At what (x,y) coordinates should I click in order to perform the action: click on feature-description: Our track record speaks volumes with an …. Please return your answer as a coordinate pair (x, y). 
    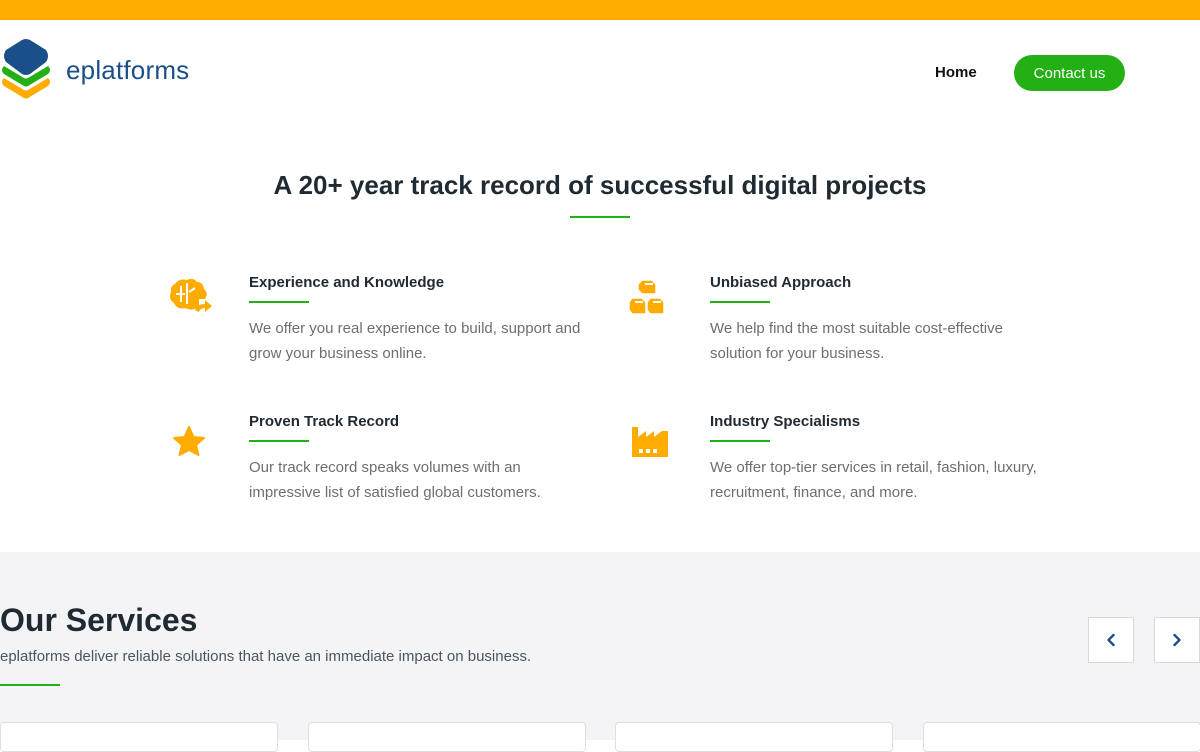
    Looking at the image, I should click on (395, 480).